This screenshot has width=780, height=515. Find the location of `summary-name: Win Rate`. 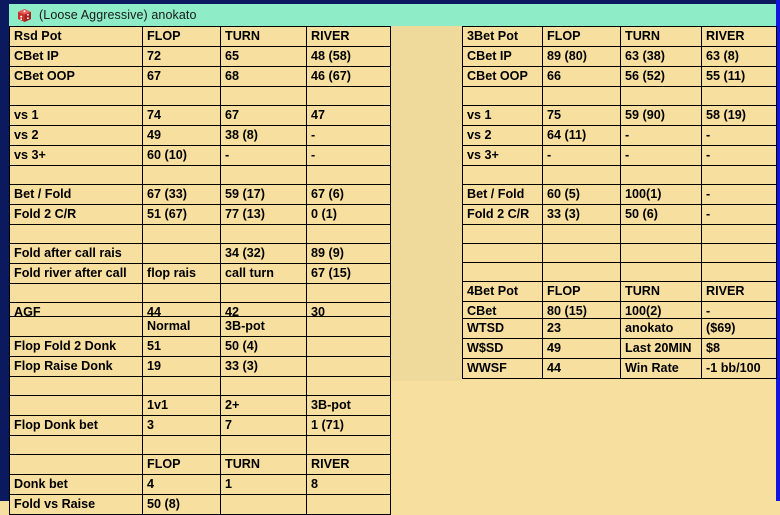

summary-name: Win Rate is located at coordinates (661, 368).